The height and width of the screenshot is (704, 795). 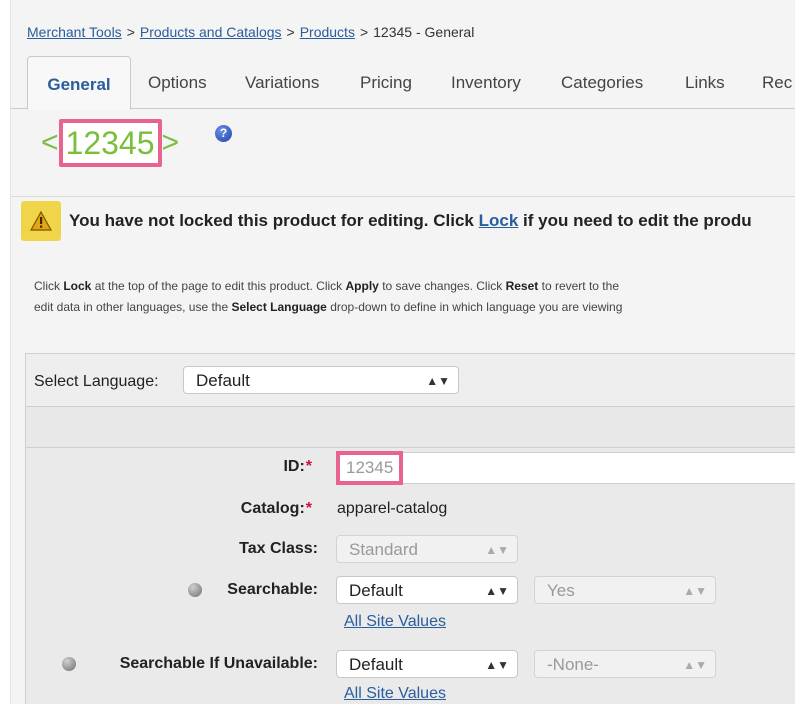 I want to click on form-spacer-row, so click(x=410, y=427).